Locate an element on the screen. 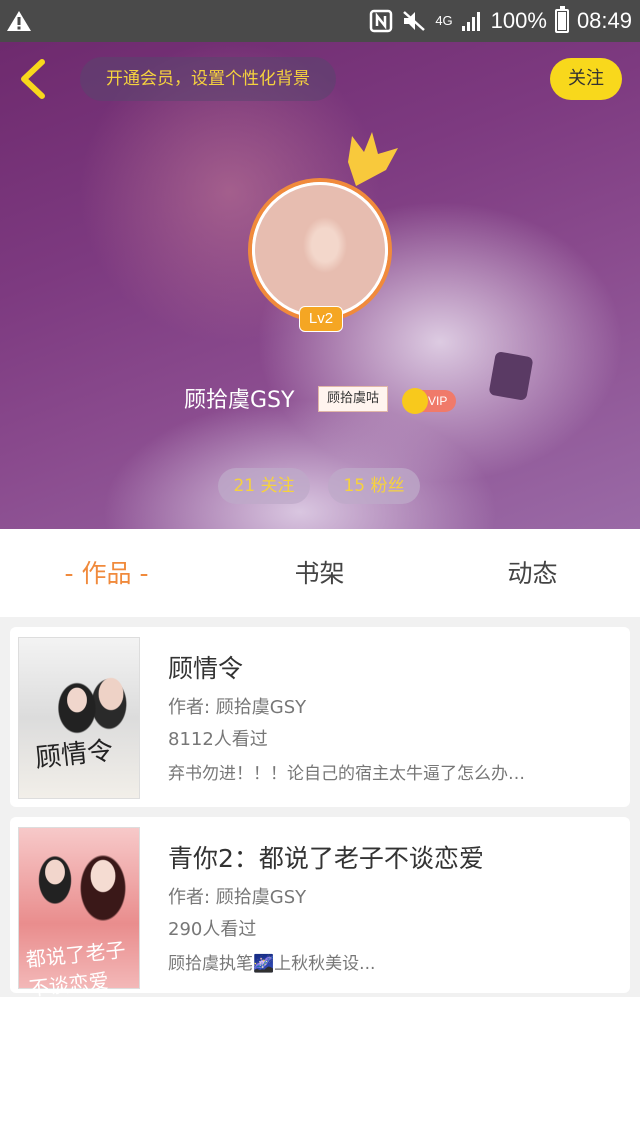  nfc-icon is located at coordinates (381, 21).